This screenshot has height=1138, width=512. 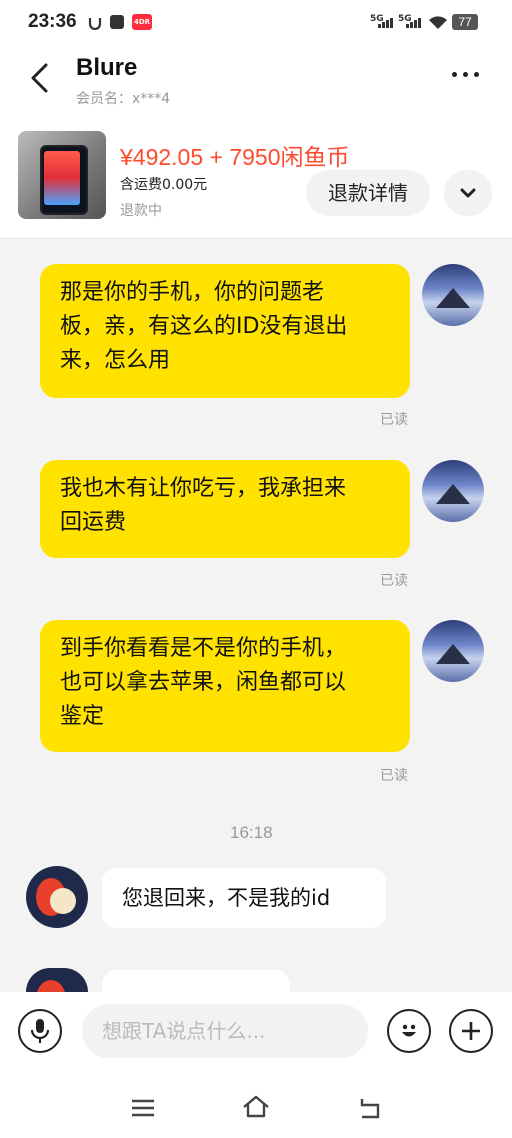 What do you see at coordinates (123, 99) in the screenshot?
I see `member-id: 会员名：x***4` at bounding box center [123, 99].